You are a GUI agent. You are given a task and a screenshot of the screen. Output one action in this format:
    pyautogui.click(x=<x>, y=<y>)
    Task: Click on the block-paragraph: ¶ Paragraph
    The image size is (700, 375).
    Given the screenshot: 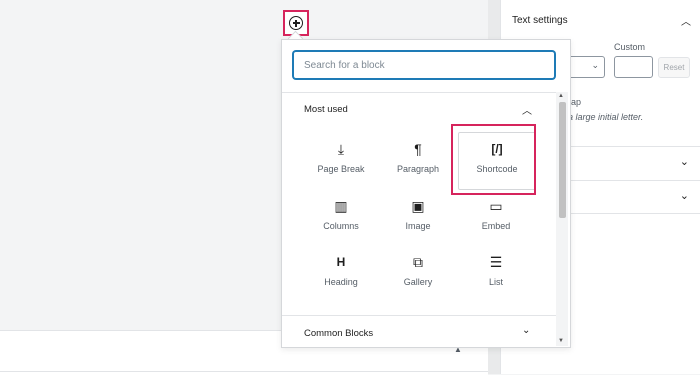 What is the action you would take?
    pyautogui.click(x=418, y=163)
    